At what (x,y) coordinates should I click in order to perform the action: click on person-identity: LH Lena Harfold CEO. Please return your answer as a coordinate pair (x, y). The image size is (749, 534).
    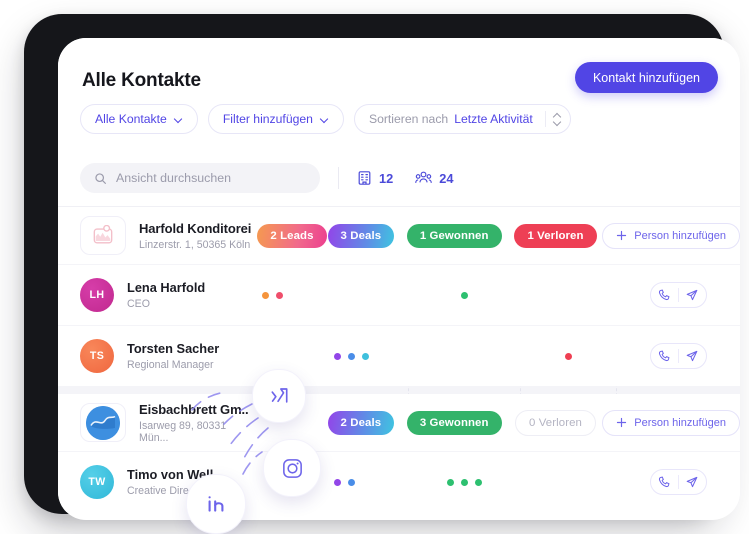
    Looking at the image, I should click on (158, 295).